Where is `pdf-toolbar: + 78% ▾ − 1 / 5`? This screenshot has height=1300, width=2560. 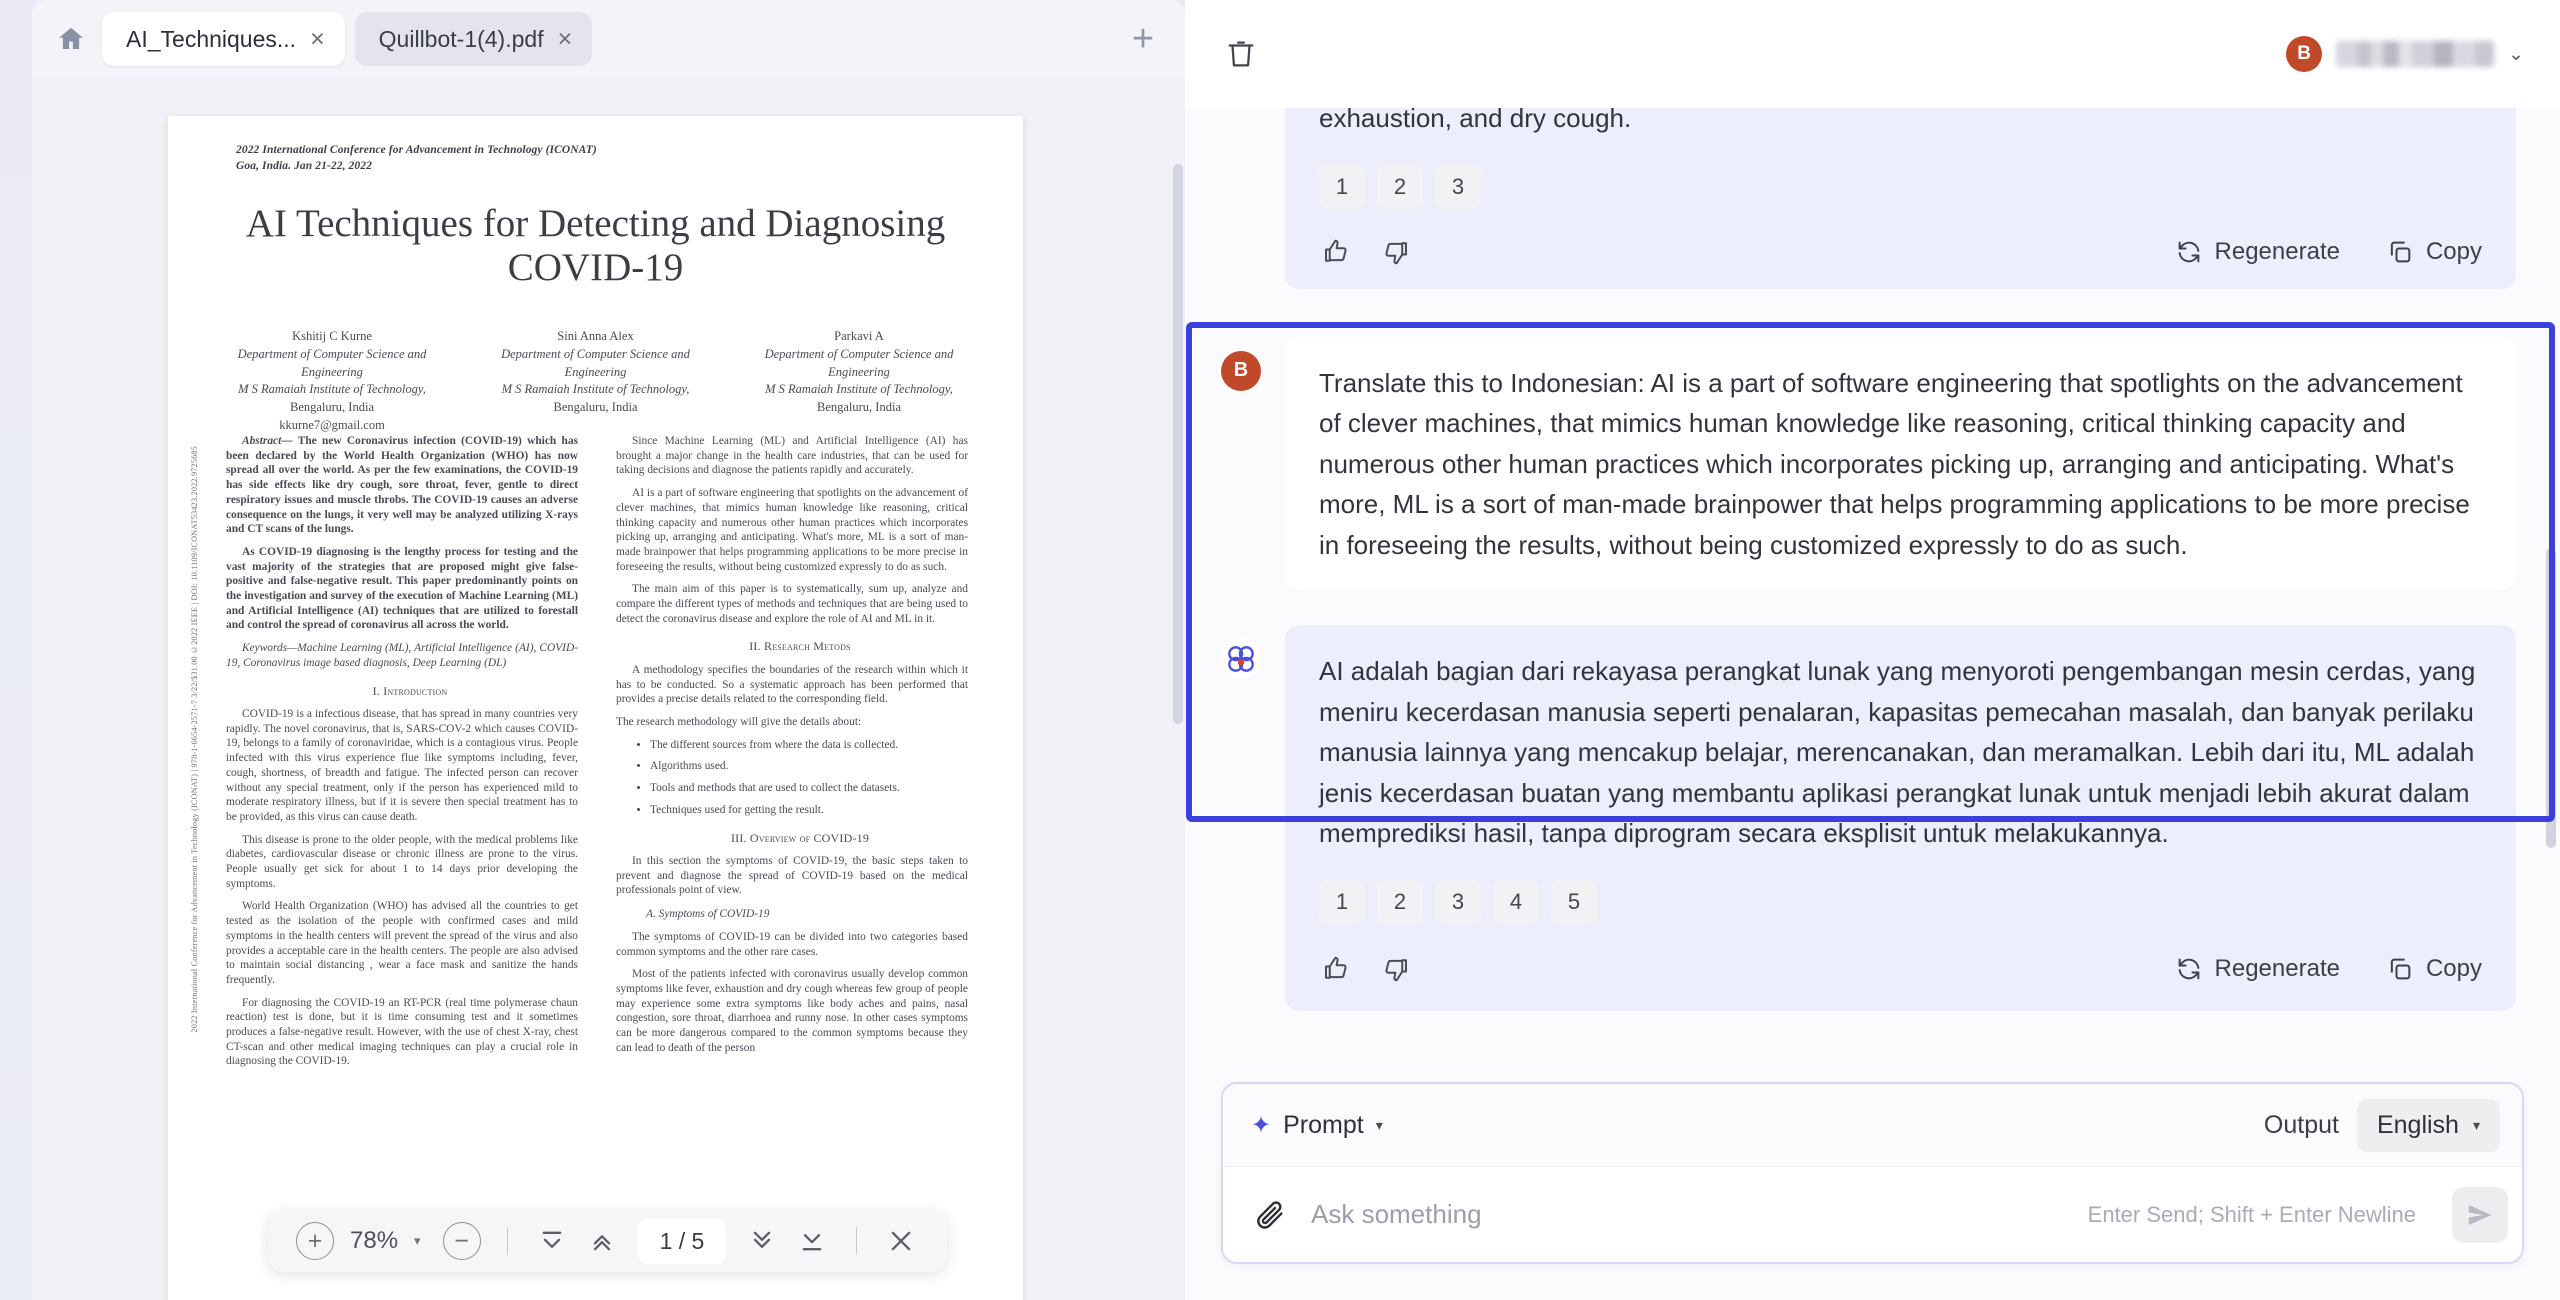 pdf-toolbar: + 78% ▾ − 1 / 5 is located at coordinates (608, 1241).